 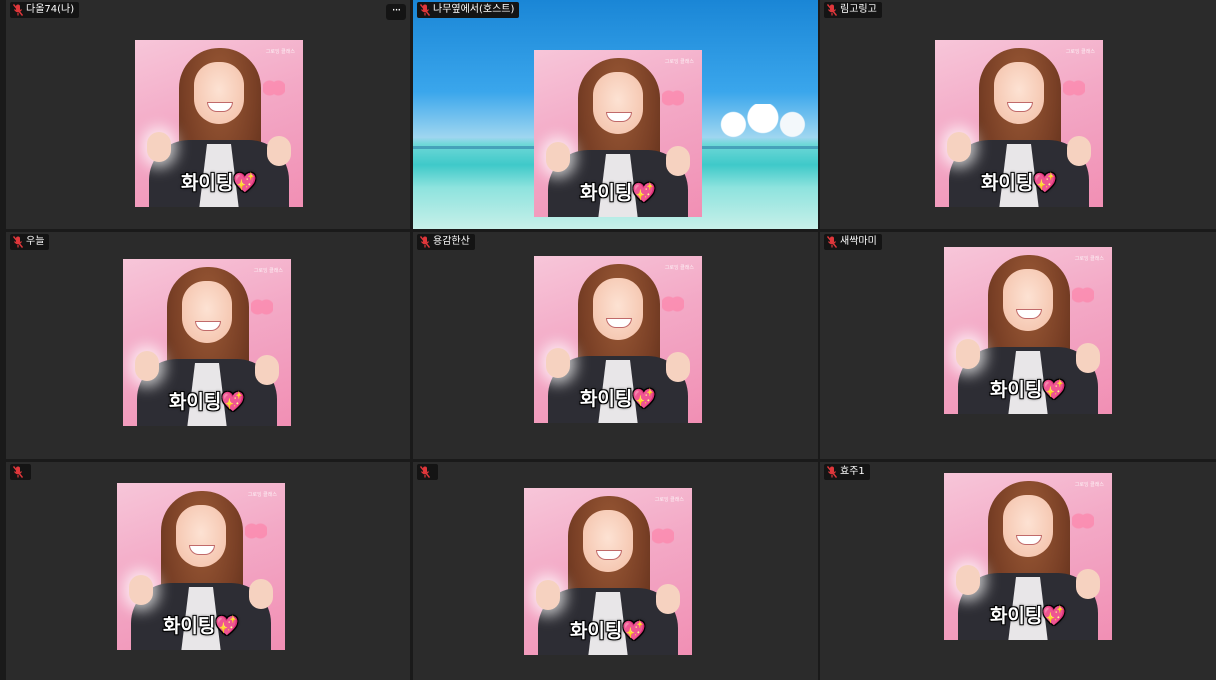 I want to click on cloud-shape, so click(x=757, y=121).